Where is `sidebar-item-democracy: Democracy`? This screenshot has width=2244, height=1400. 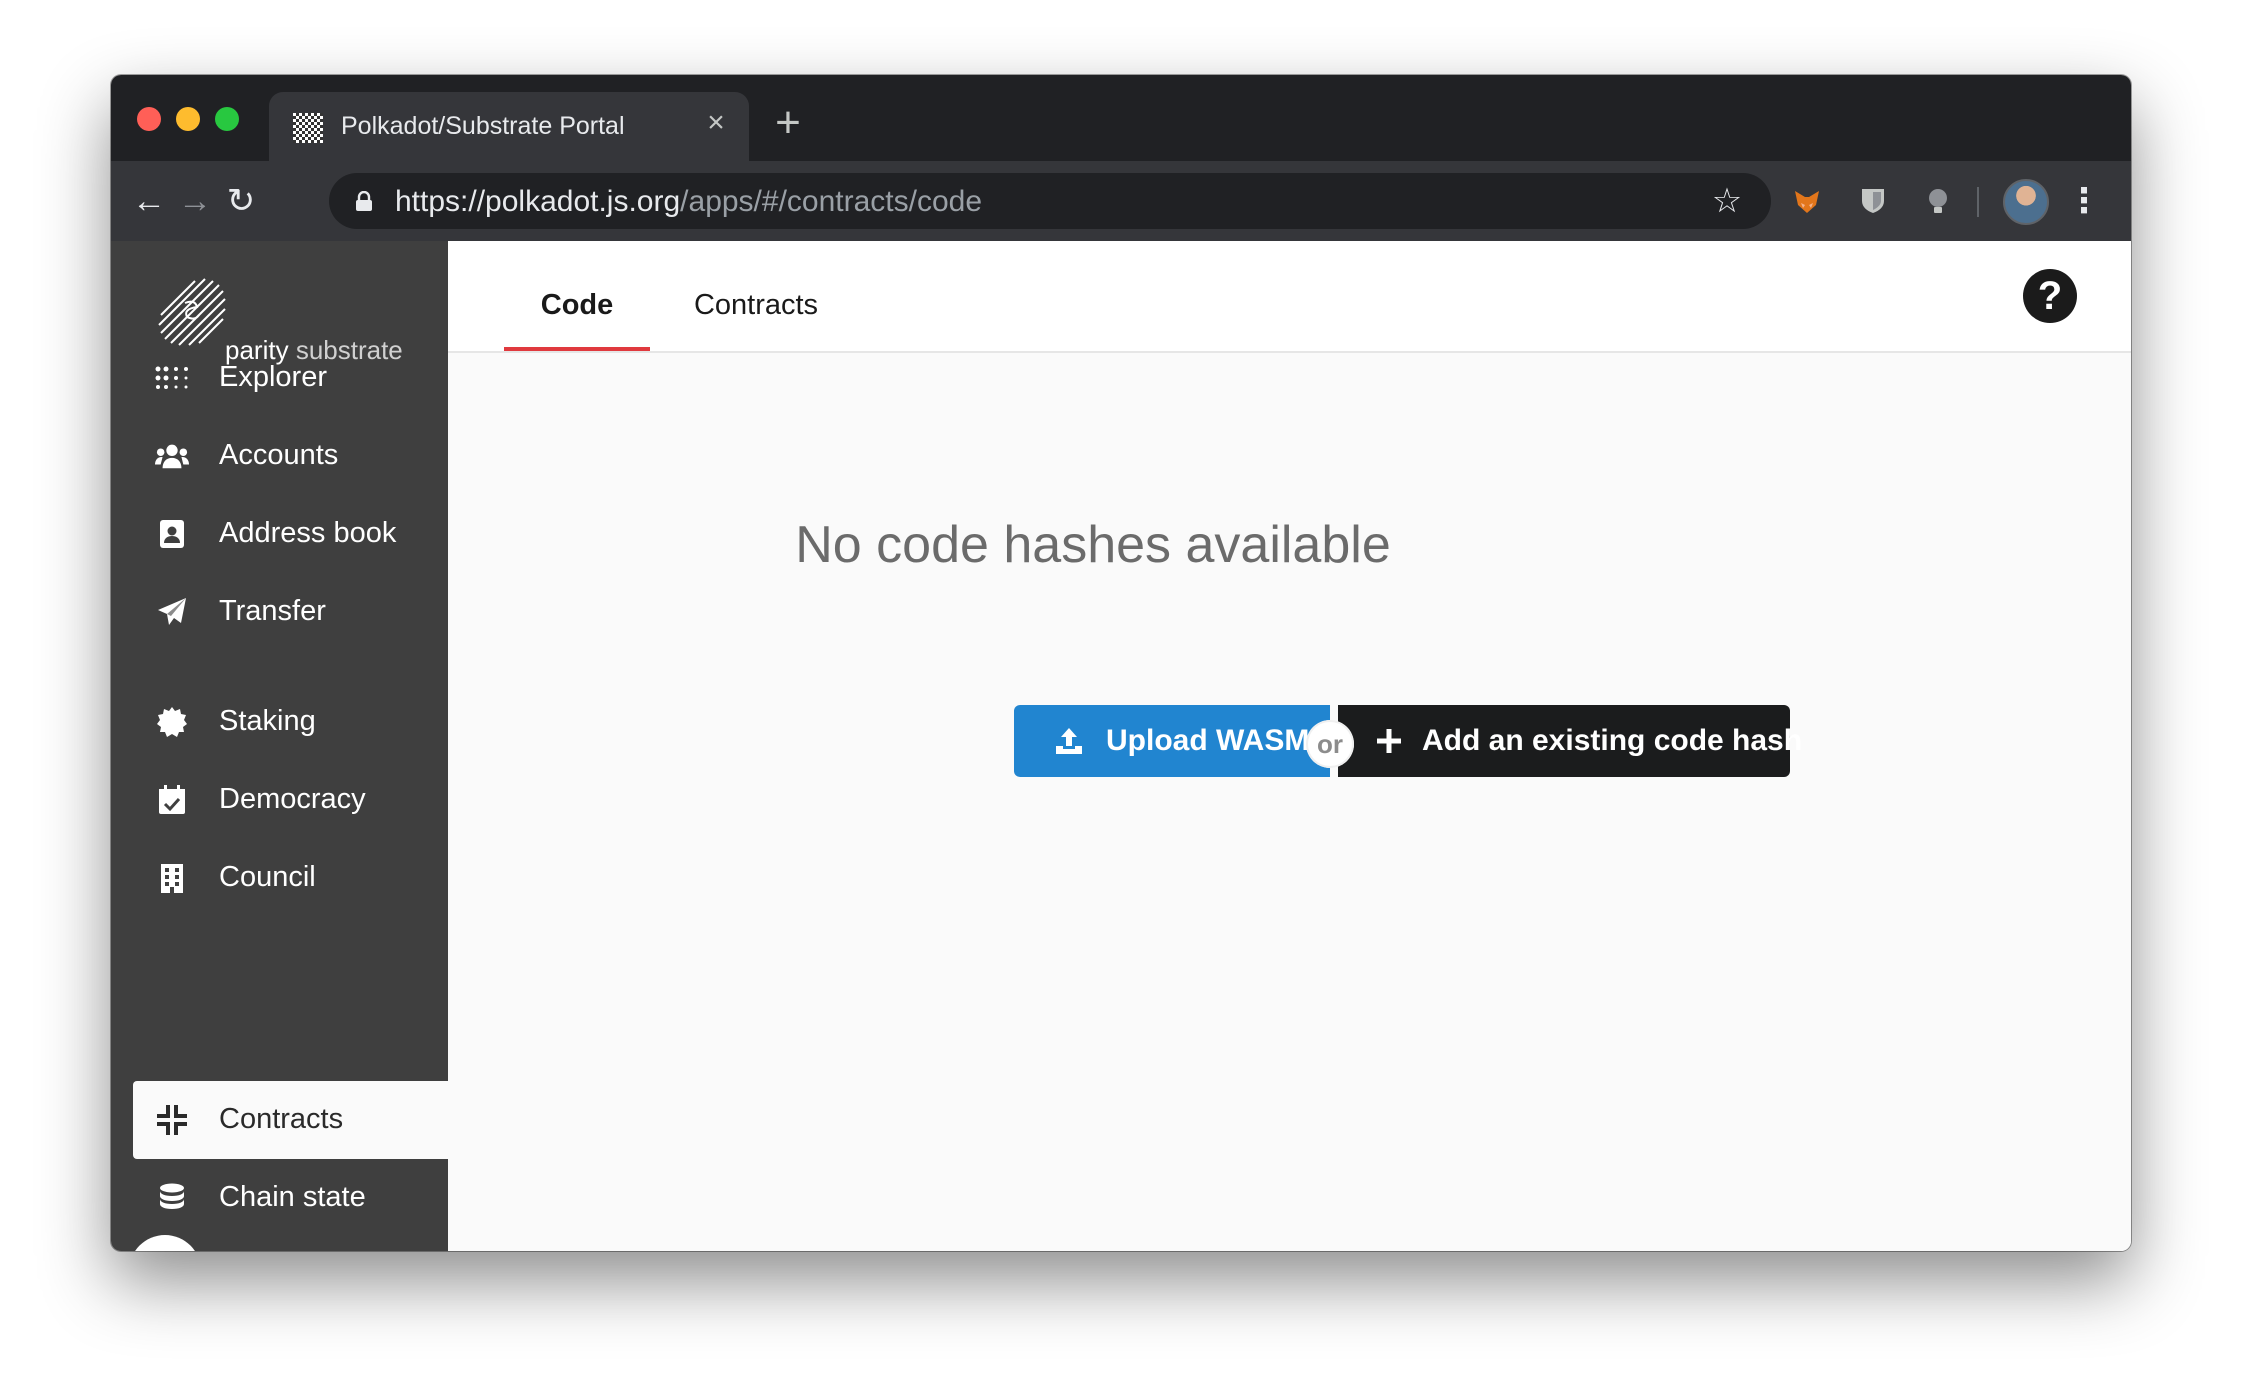
sidebar-item-democracy: Democracy is located at coordinates (290, 800).